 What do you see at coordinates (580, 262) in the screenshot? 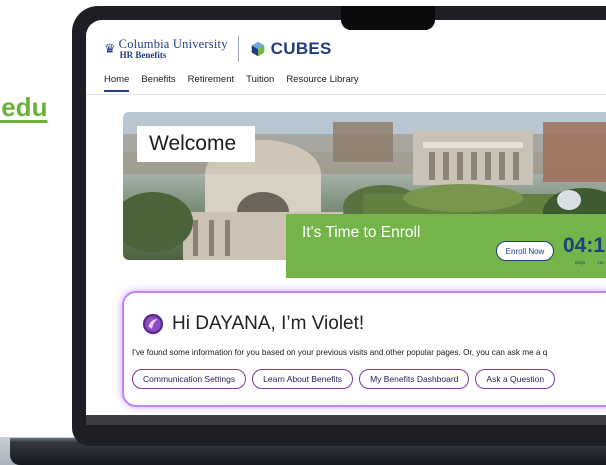
I see `countdown-days-label: Days` at bounding box center [580, 262].